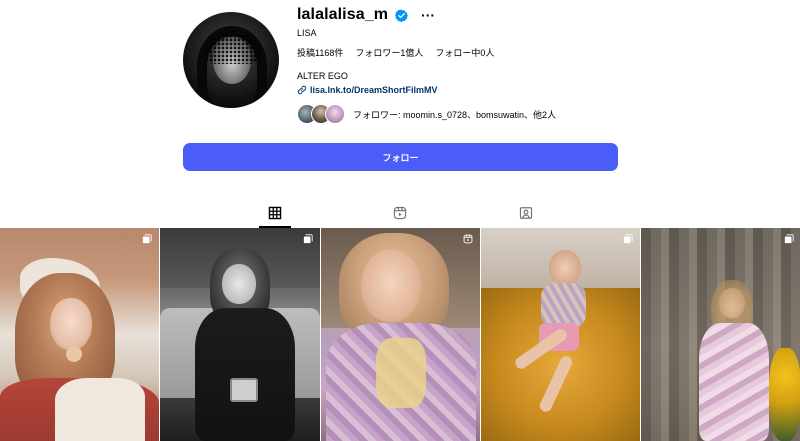 The width and height of the screenshot is (800, 441). I want to click on profile-avatar, so click(231, 60).